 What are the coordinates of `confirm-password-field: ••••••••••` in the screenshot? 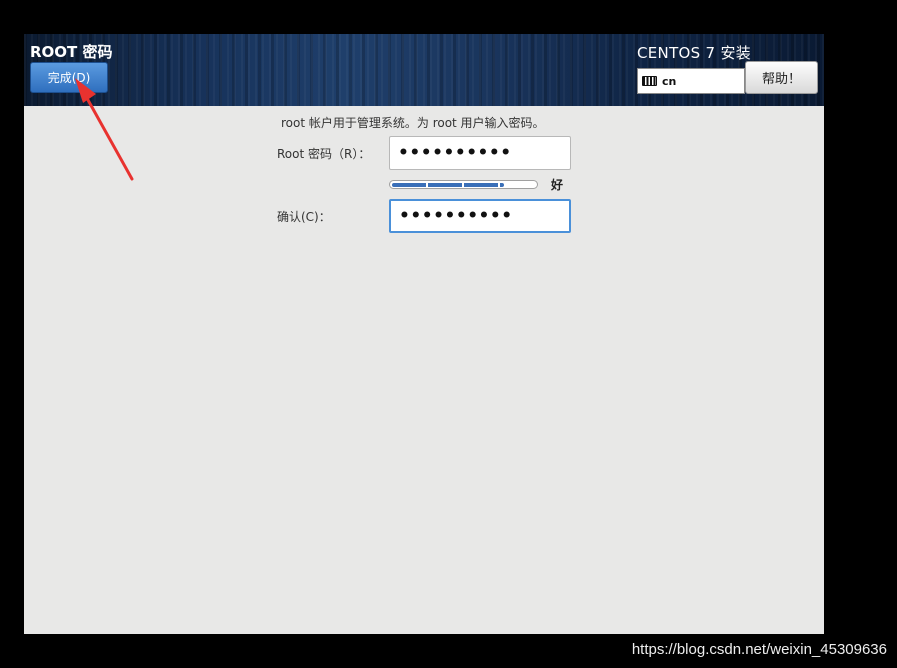 It's located at (480, 216).